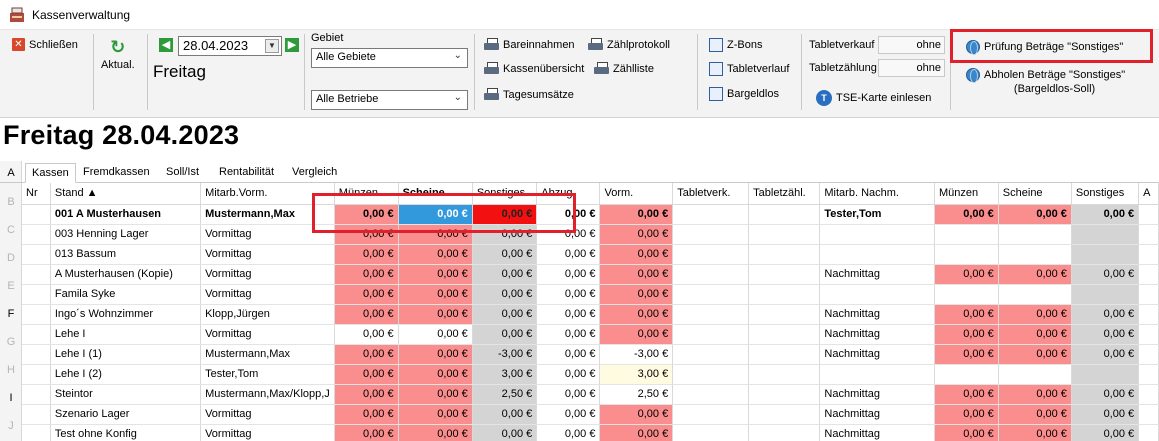 The width and height of the screenshot is (1159, 441). Describe the element at coordinates (11, 314) in the screenshot. I see `index-letter: F` at that location.